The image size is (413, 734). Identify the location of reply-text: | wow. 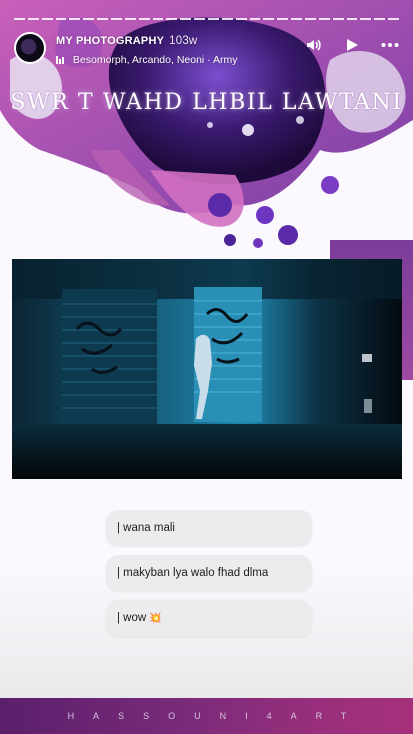
(132, 618).